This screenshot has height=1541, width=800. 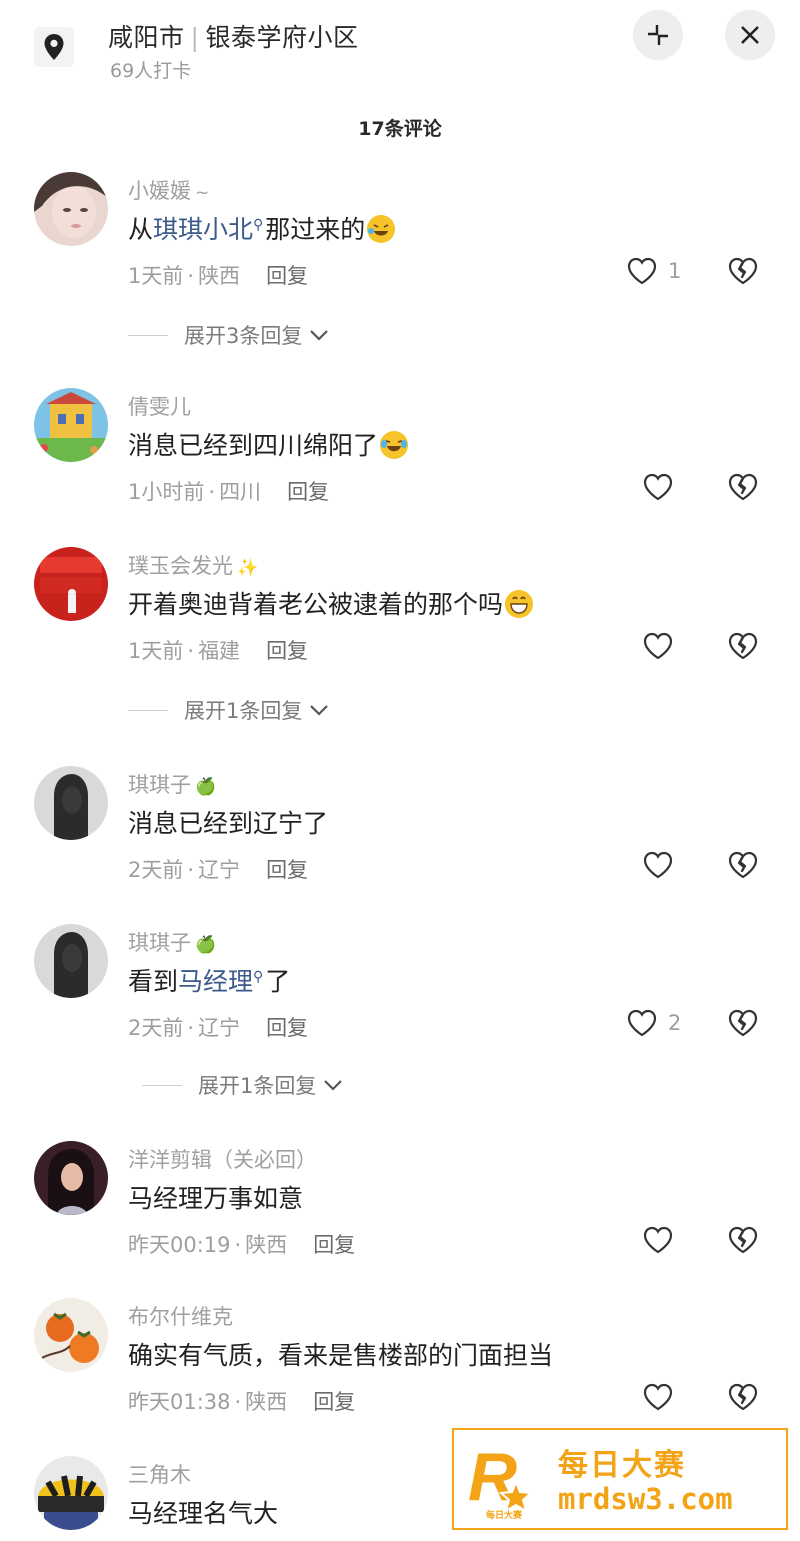 I want to click on comment-time: 1天前, so click(x=156, y=651).